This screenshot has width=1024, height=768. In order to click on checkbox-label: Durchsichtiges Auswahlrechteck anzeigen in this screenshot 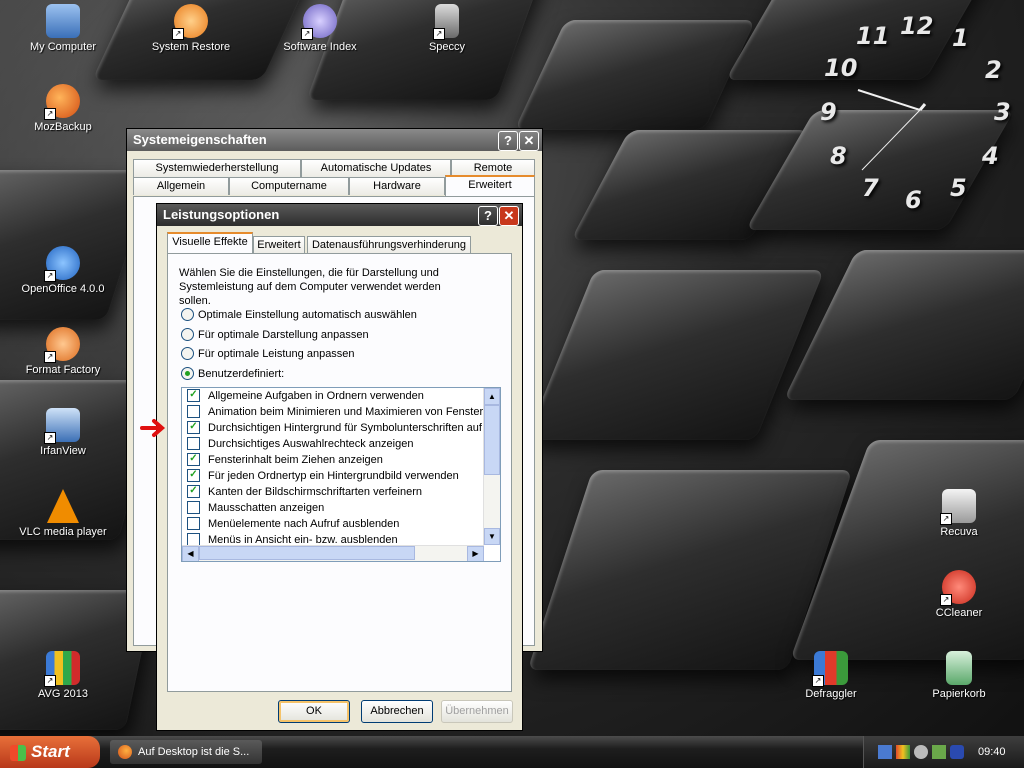, I will do `click(311, 444)`.